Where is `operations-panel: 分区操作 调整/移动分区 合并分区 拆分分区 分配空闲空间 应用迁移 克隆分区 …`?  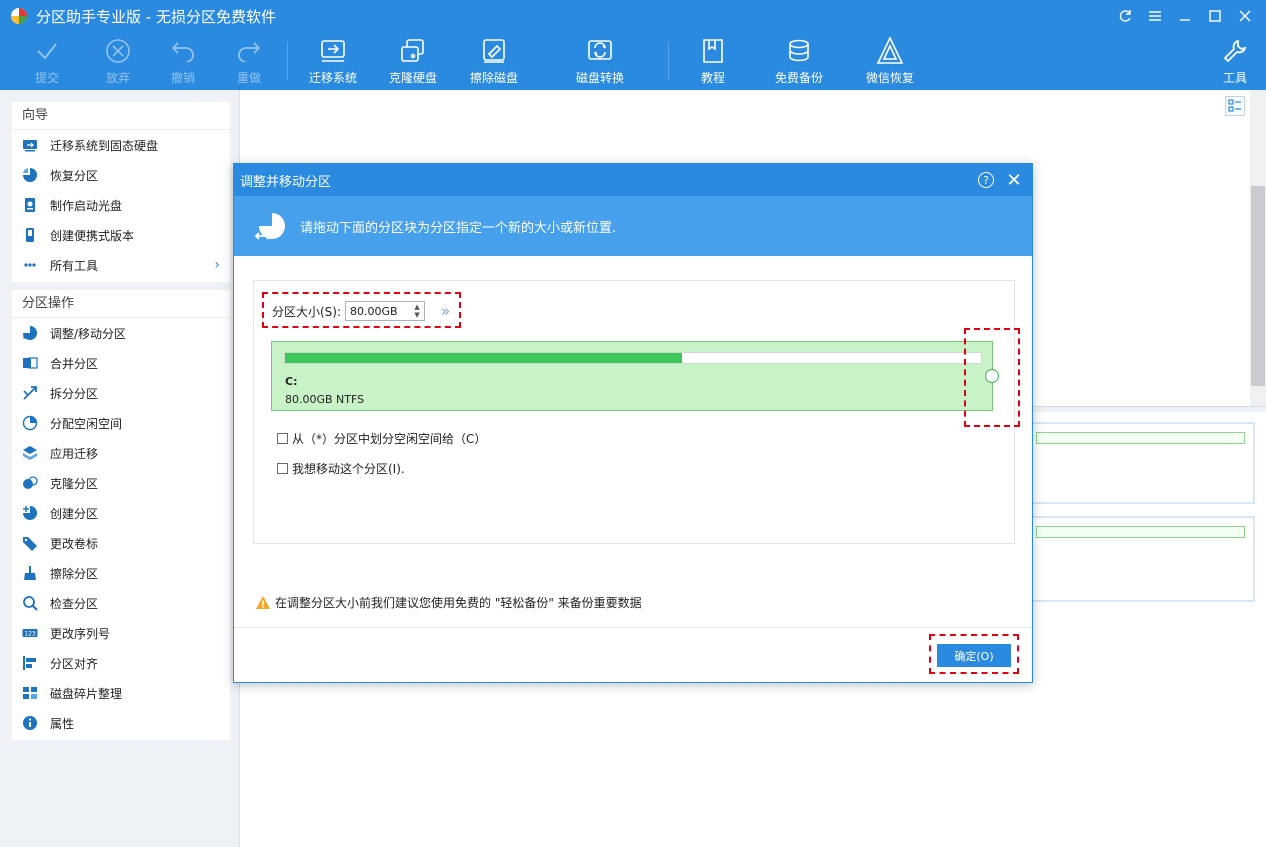
operations-panel: 分区操作 调整/移动分区 合并分区 拆分分区 分配空闲空间 应用迁移 克隆分区 … is located at coordinates (121, 515).